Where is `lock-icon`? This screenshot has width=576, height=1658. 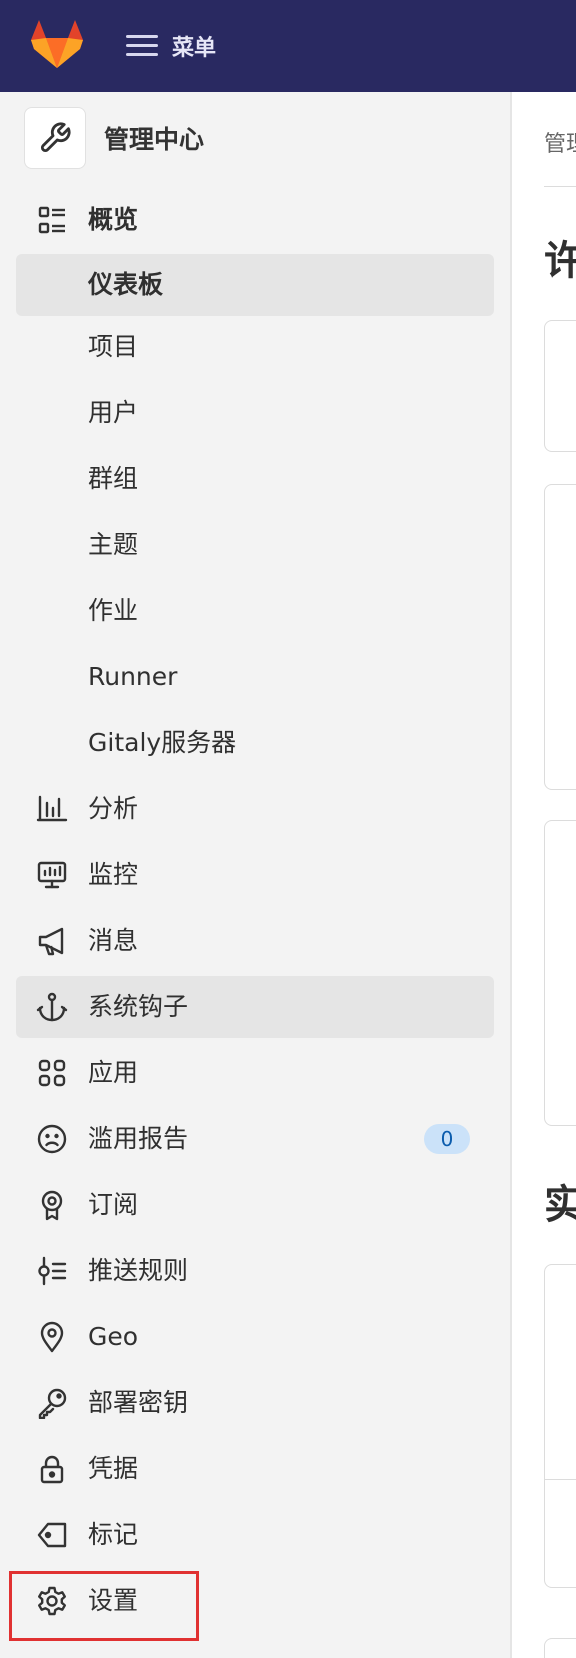
lock-icon is located at coordinates (52, 1469).